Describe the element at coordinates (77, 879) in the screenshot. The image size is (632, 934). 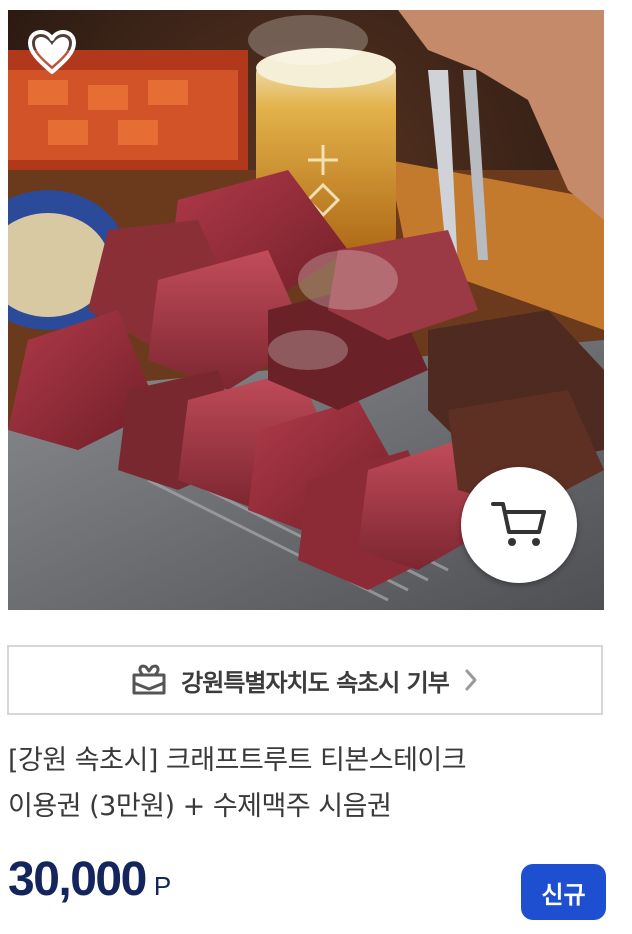
I see `price-amount: 30,000` at that location.